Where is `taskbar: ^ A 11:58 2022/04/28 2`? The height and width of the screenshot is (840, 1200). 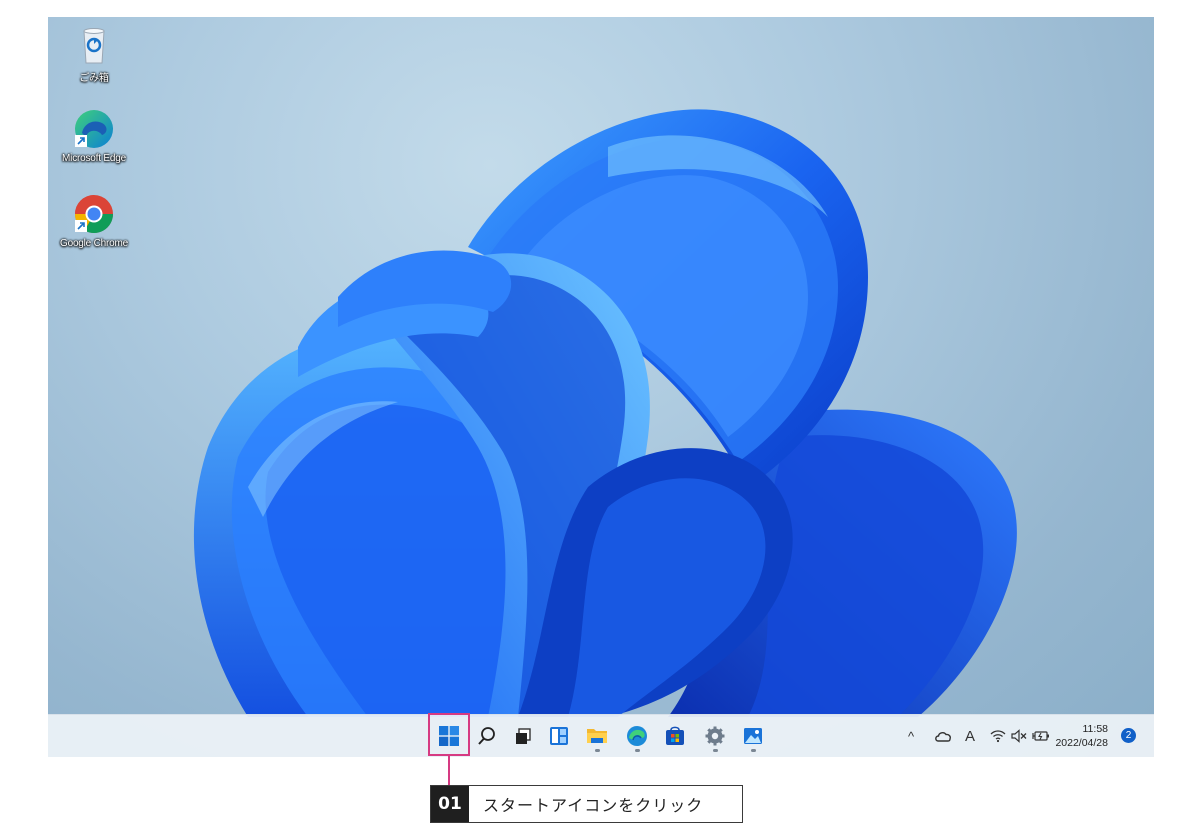
taskbar: ^ A 11:58 2022/04/28 2 is located at coordinates (601, 735).